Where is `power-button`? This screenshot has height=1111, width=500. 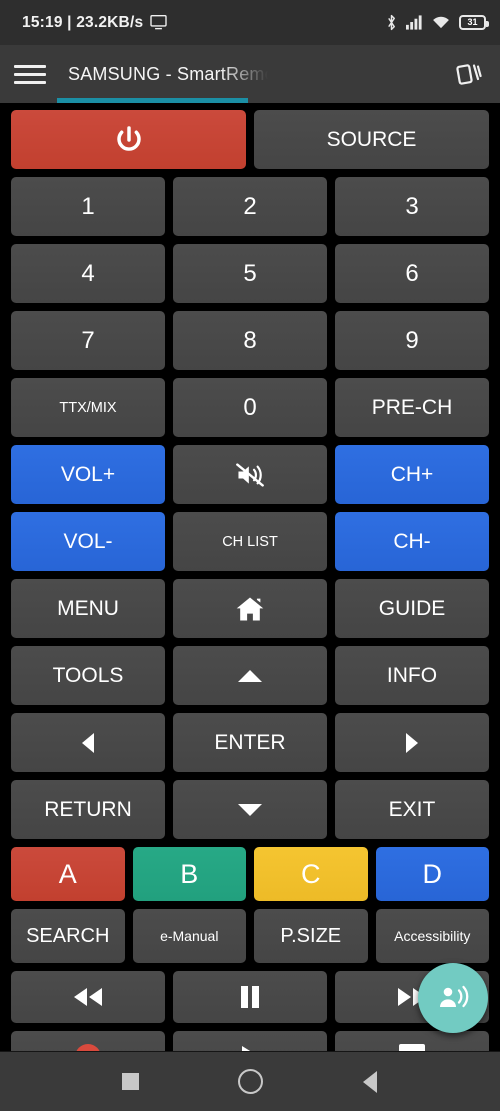 power-button is located at coordinates (128, 139).